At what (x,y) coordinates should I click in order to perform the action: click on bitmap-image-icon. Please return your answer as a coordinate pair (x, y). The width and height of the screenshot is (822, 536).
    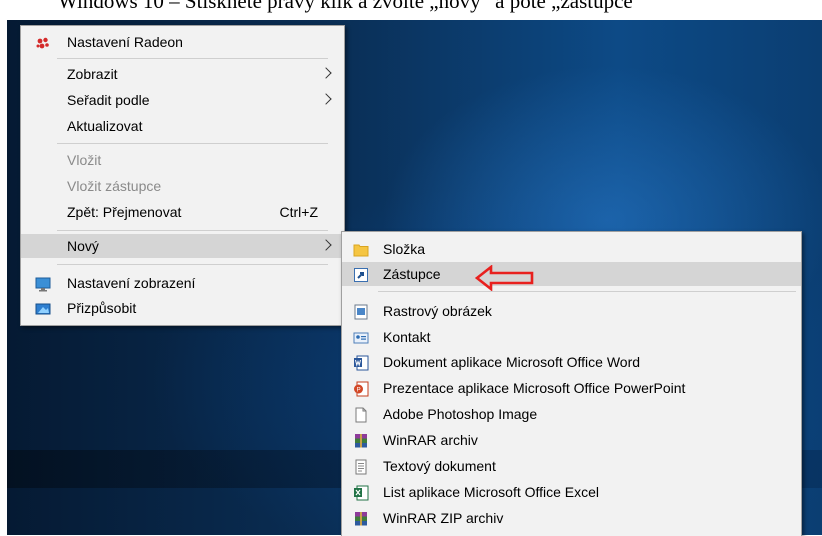
    Looking at the image, I should click on (361, 311).